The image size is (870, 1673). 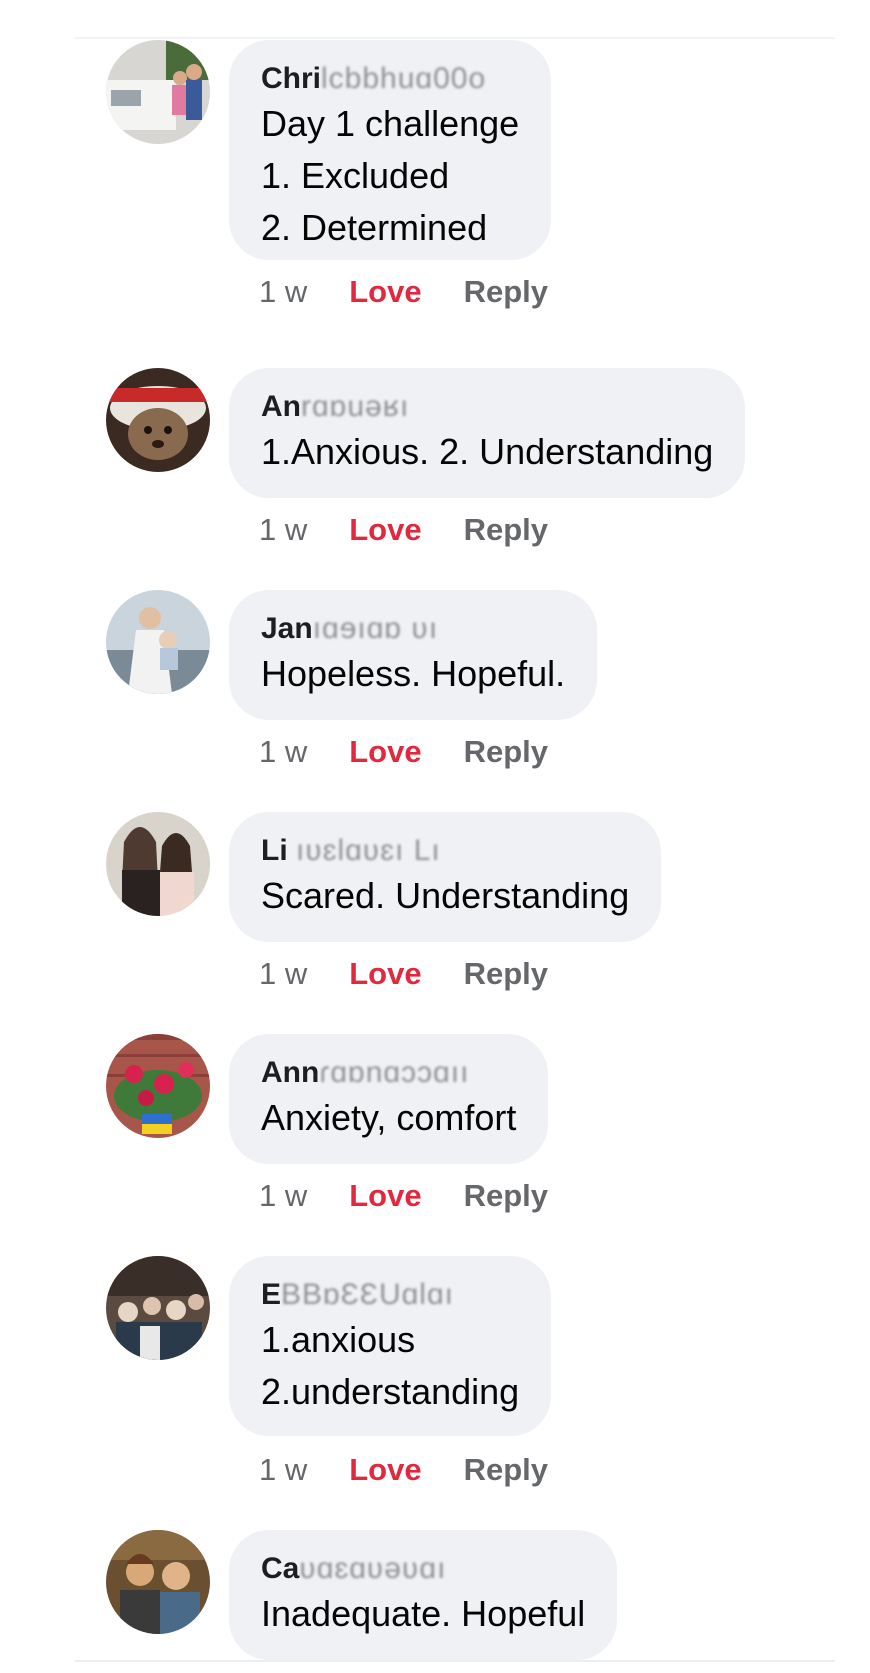 I want to click on comment-text-line: Day 1 challenge, so click(x=390, y=123).